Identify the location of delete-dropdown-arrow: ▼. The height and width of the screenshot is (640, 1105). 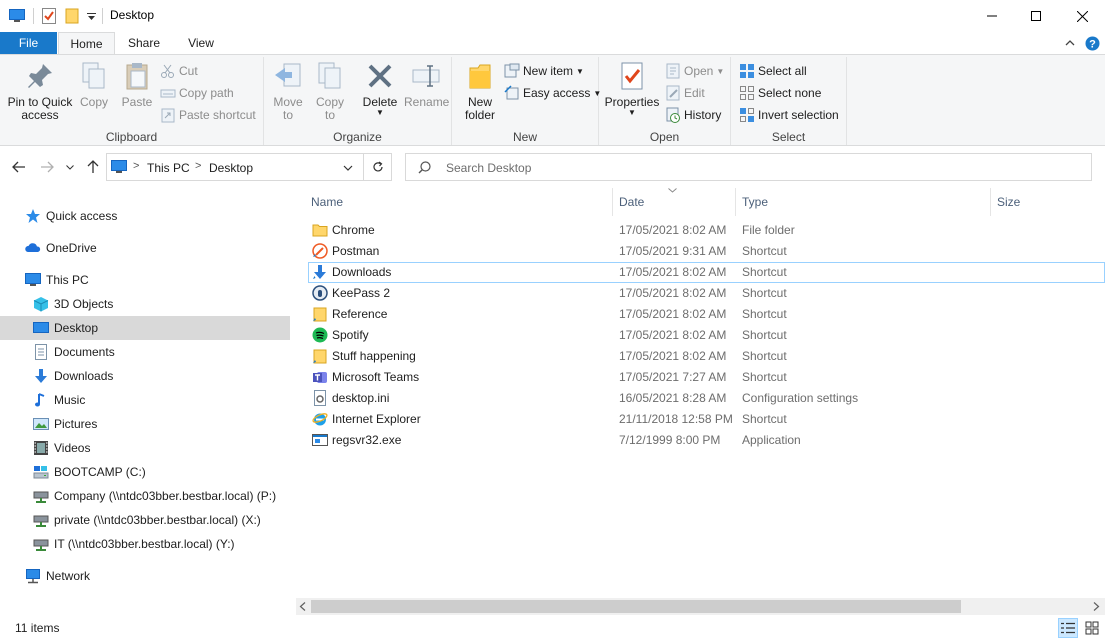
(380, 113).